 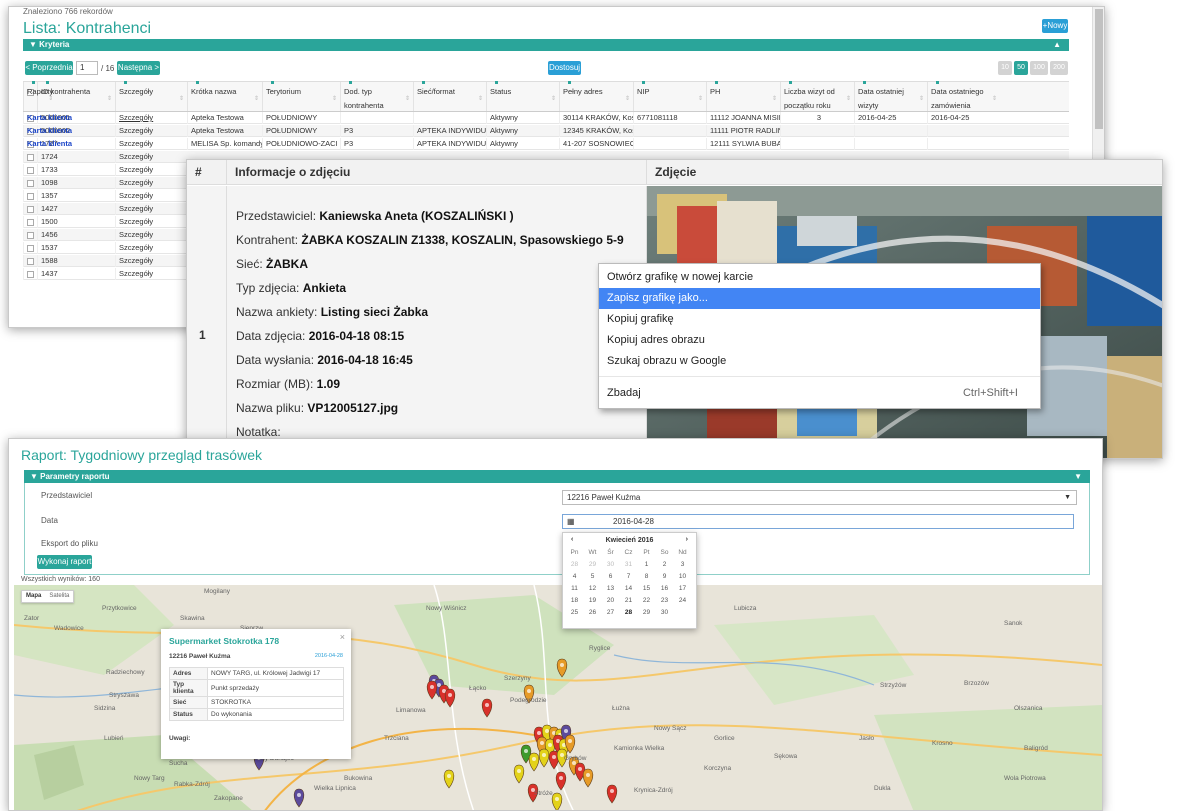 I want to click on menu-item-inspect: Zbadaj Ctrl+Shift+I, so click(x=819, y=393).